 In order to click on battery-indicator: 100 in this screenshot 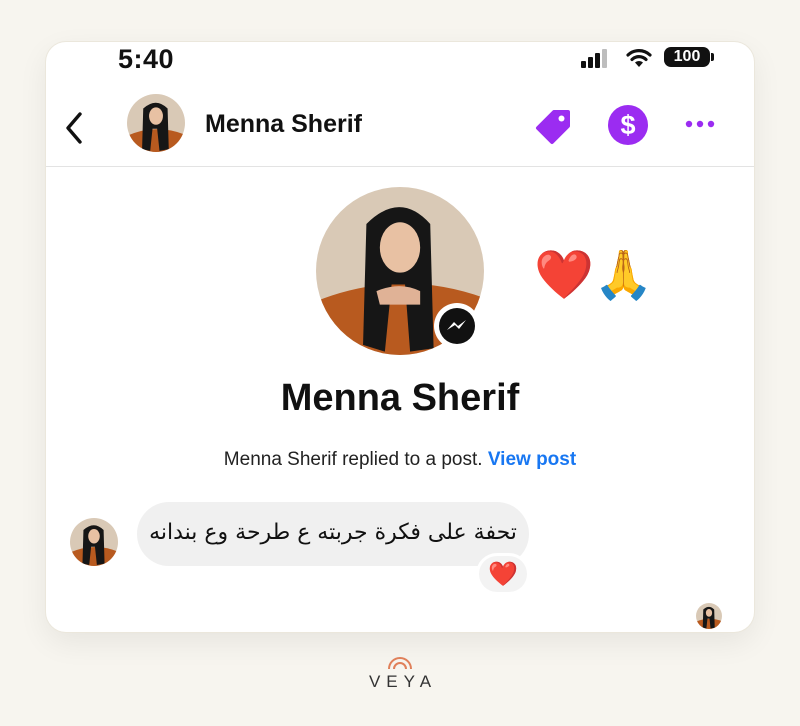, I will do `click(687, 57)`.